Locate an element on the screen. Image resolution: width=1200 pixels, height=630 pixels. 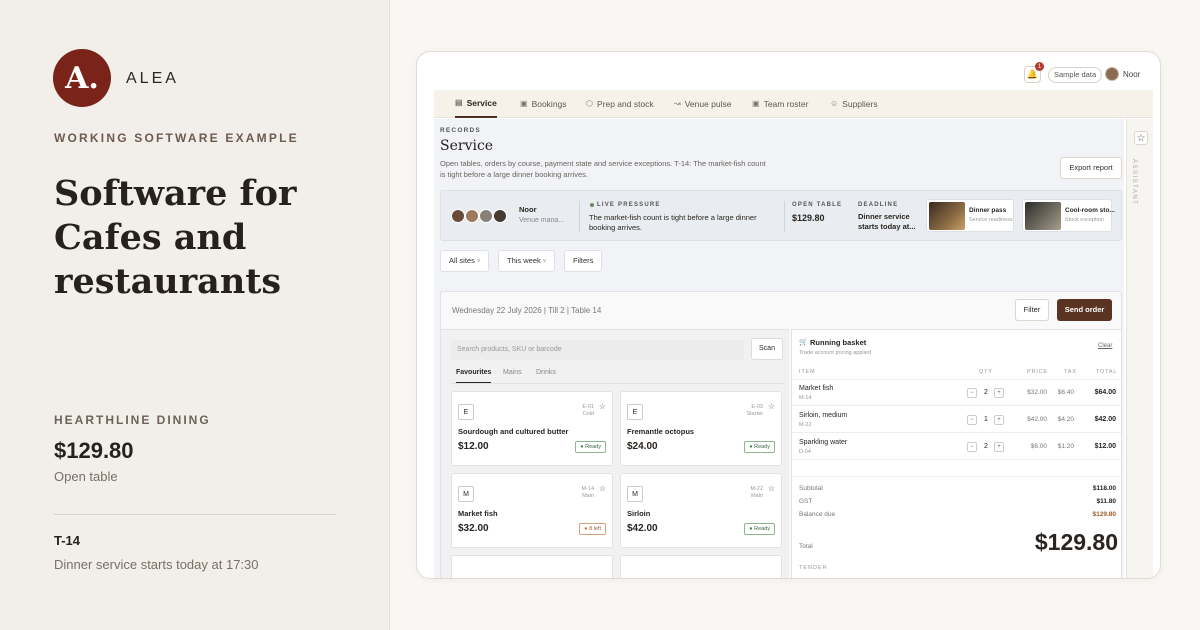
cool-room-card: Cool-room sto... Stock exception is located at coordinates (1068, 215).